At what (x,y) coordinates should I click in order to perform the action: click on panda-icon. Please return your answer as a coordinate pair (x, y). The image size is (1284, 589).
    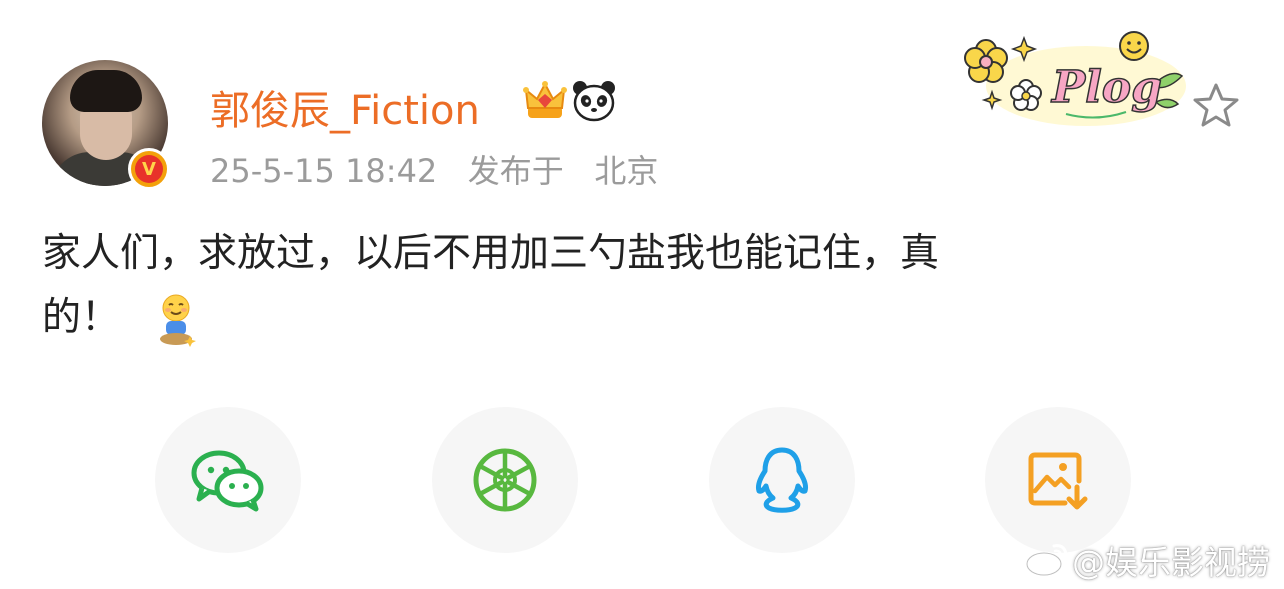
    Looking at the image, I should click on (594, 101).